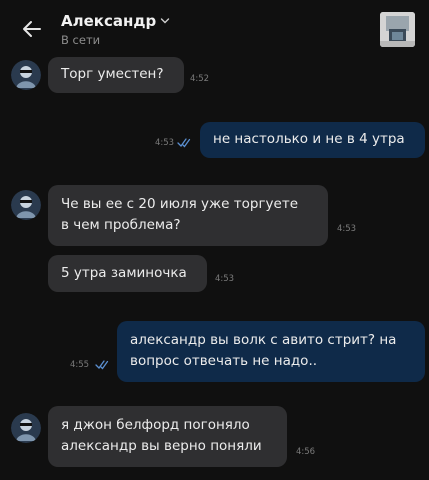 The image size is (429, 480). What do you see at coordinates (112, 74) in the screenshot?
I see `message-text: Торг уместен?` at bounding box center [112, 74].